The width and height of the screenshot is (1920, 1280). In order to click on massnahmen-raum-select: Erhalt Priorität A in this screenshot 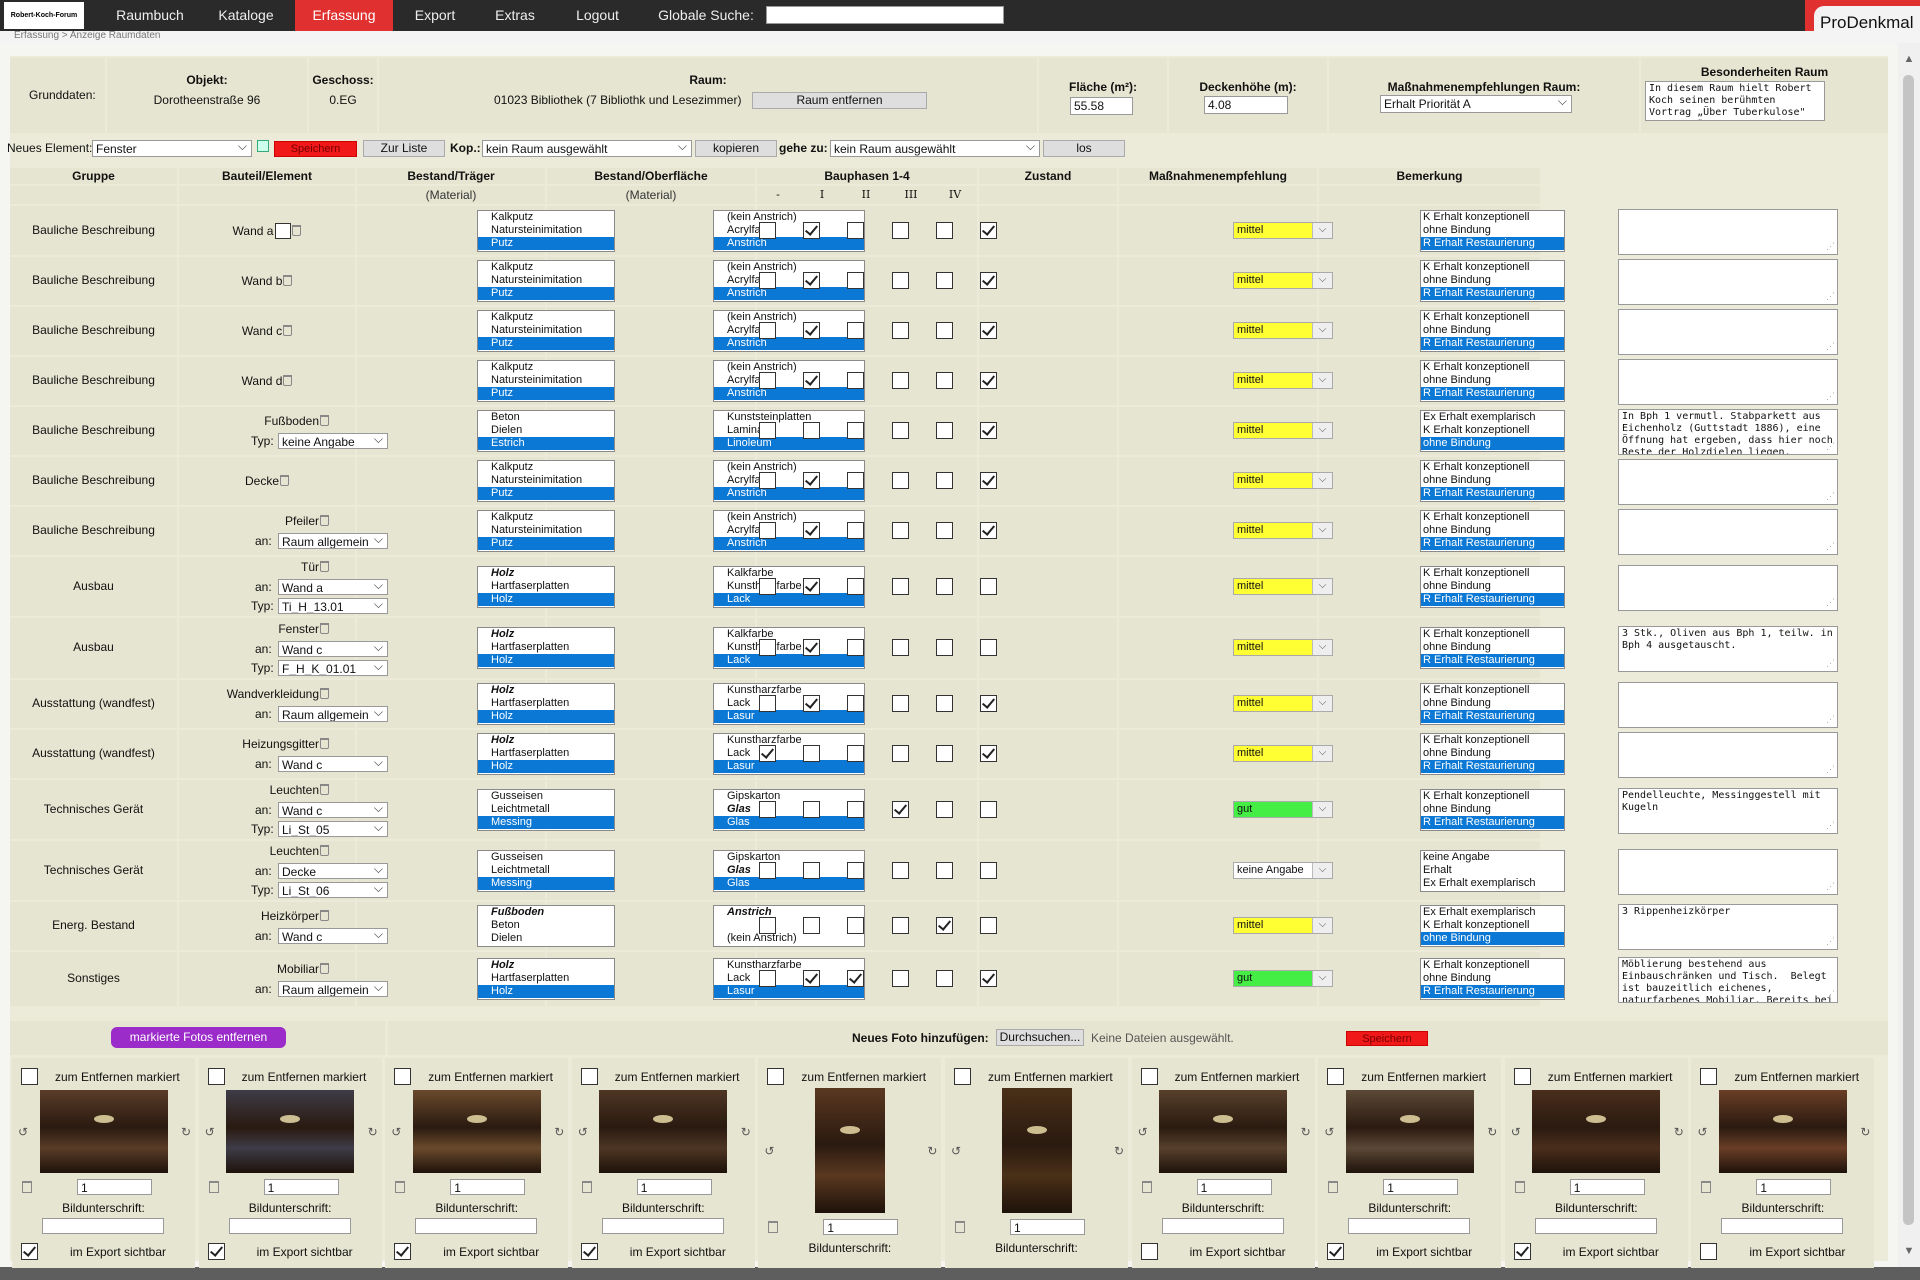, I will do `click(1476, 104)`.